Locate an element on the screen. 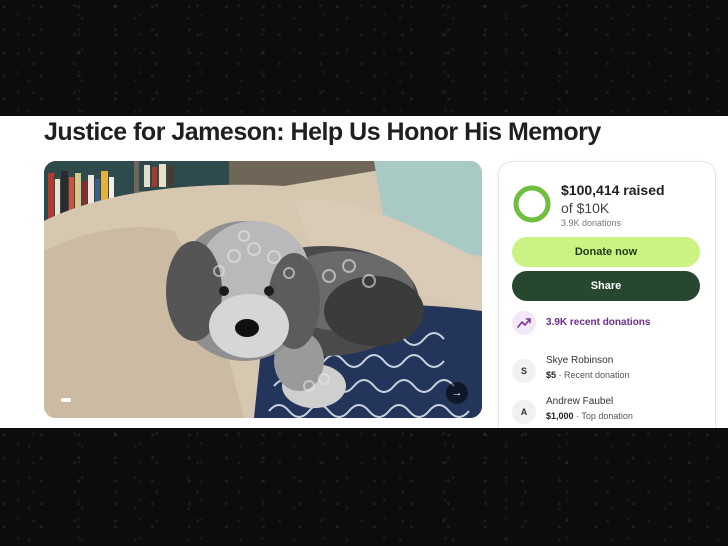 The width and height of the screenshot is (728, 546). avatar: S is located at coordinates (524, 371).